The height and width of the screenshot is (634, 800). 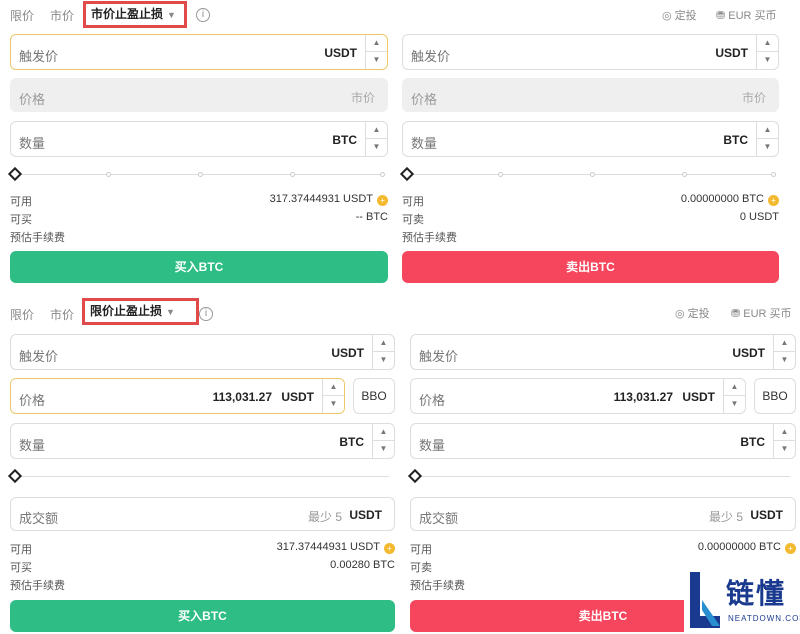 I want to click on total-label: 成交额, so click(x=439, y=518).